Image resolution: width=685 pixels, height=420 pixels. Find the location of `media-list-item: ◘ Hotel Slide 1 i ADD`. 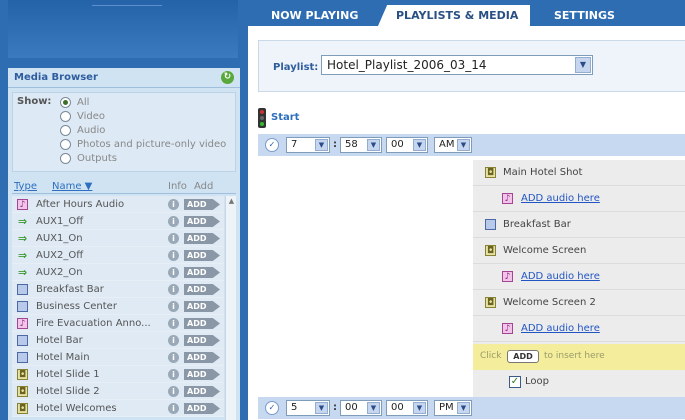

media-list-item: ◘ Hotel Slide 1 i ADD is located at coordinates (118, 374).